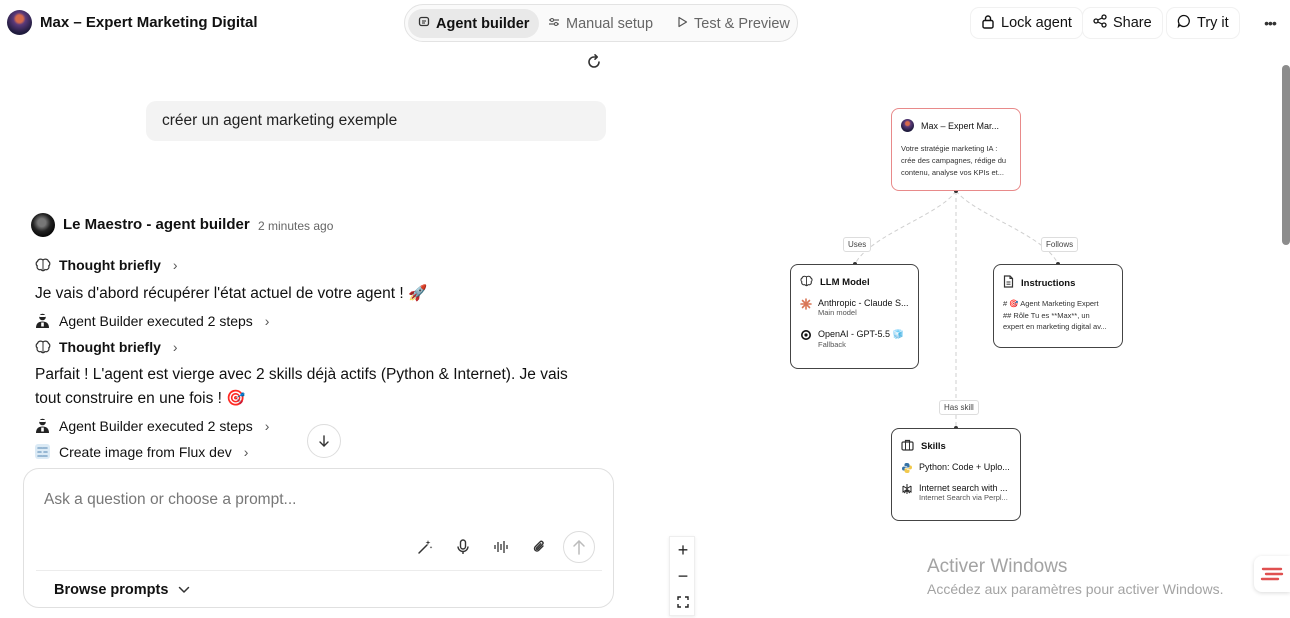  Describe the element at coordinates (905, 227) in the screenshot. I see `edge-uses` at that location.